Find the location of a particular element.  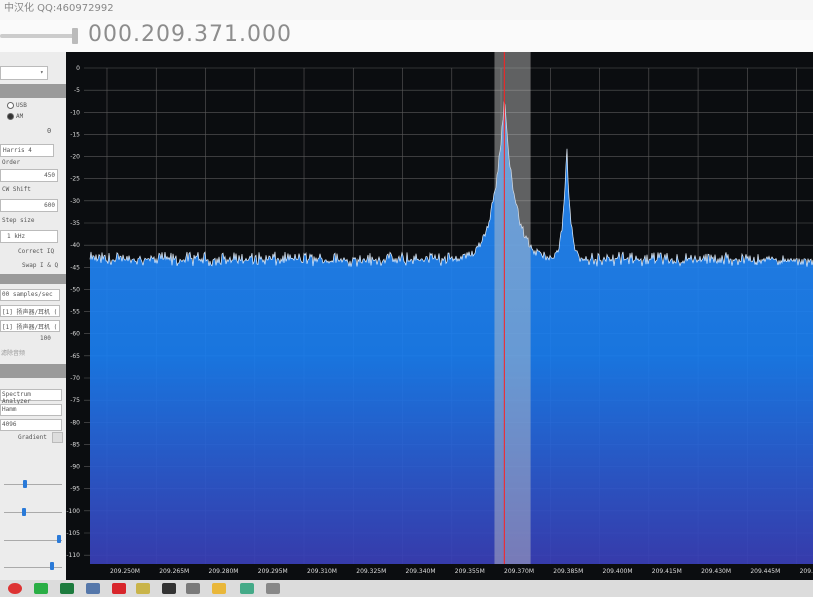

radio-usb: USB is located at coordinates (17, 105).